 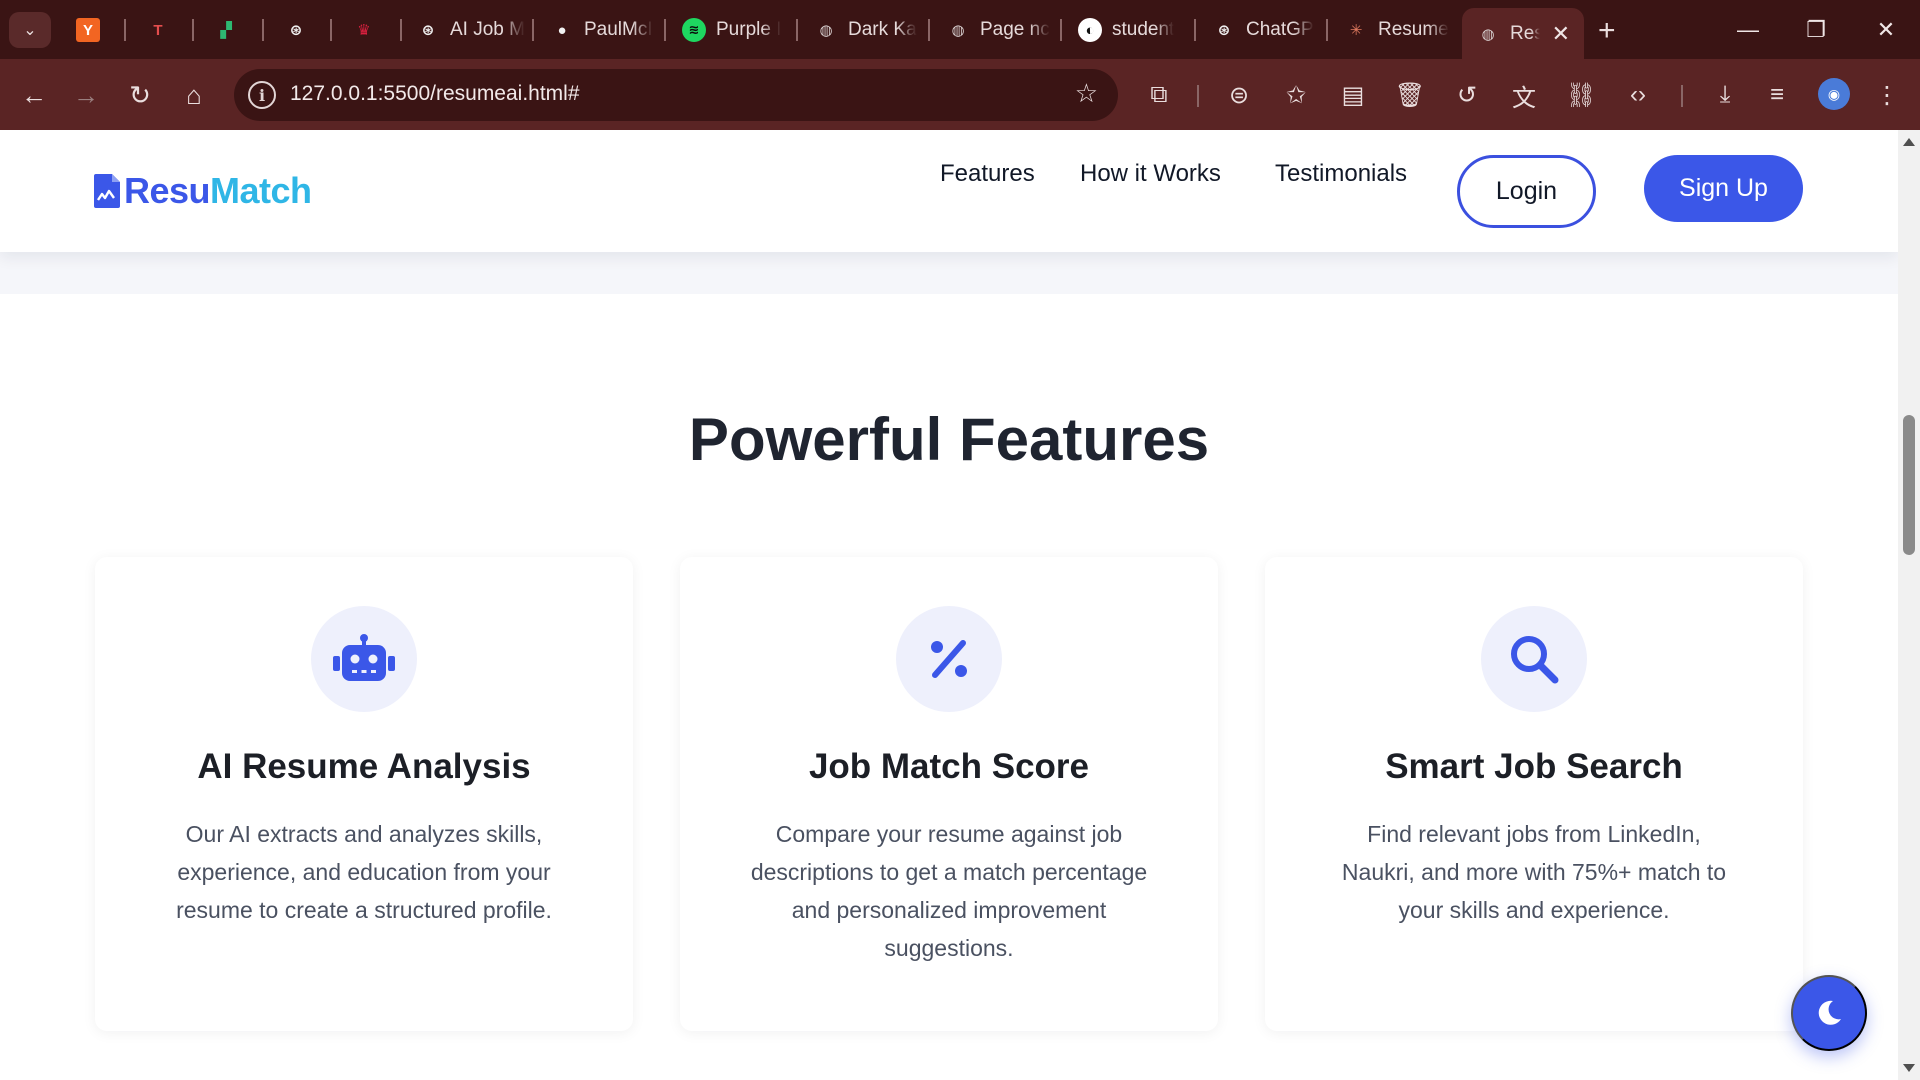 I want to click on robot-icon, so click(x=364, y=657).